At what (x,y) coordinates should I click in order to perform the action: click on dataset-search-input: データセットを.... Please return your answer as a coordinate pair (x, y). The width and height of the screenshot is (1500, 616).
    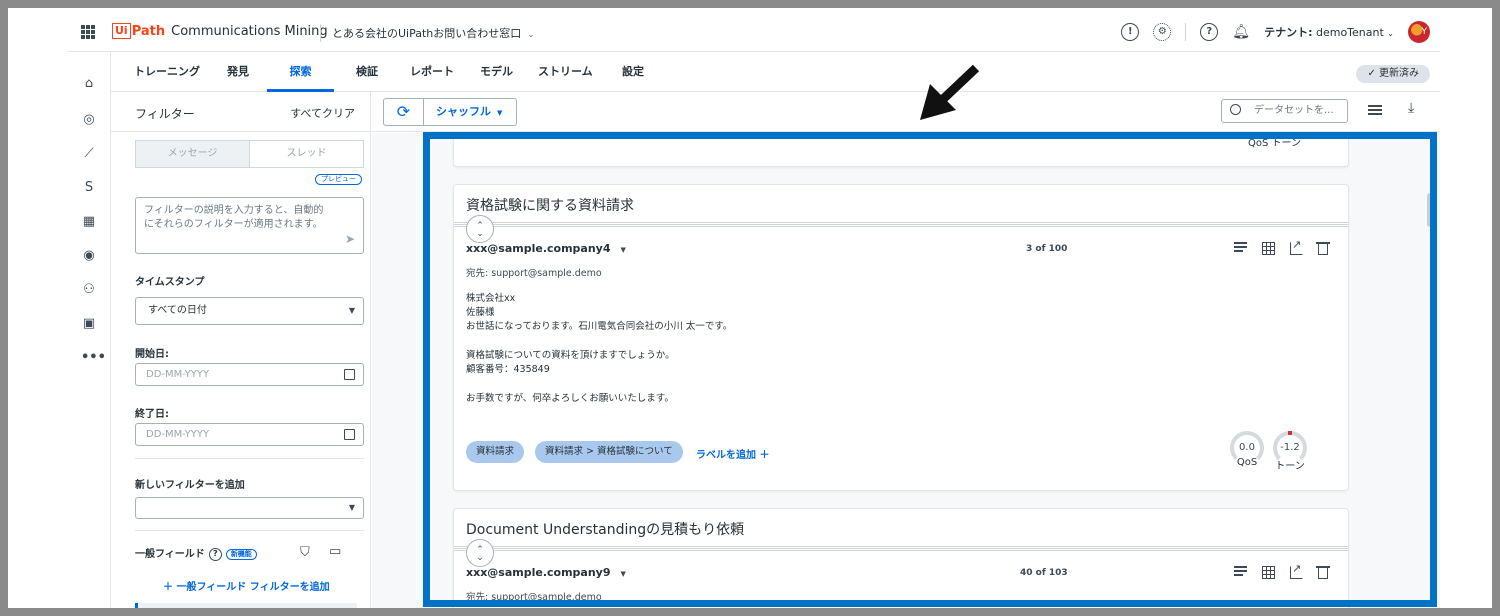
    Looking at the image, I should click on (1284, 111).